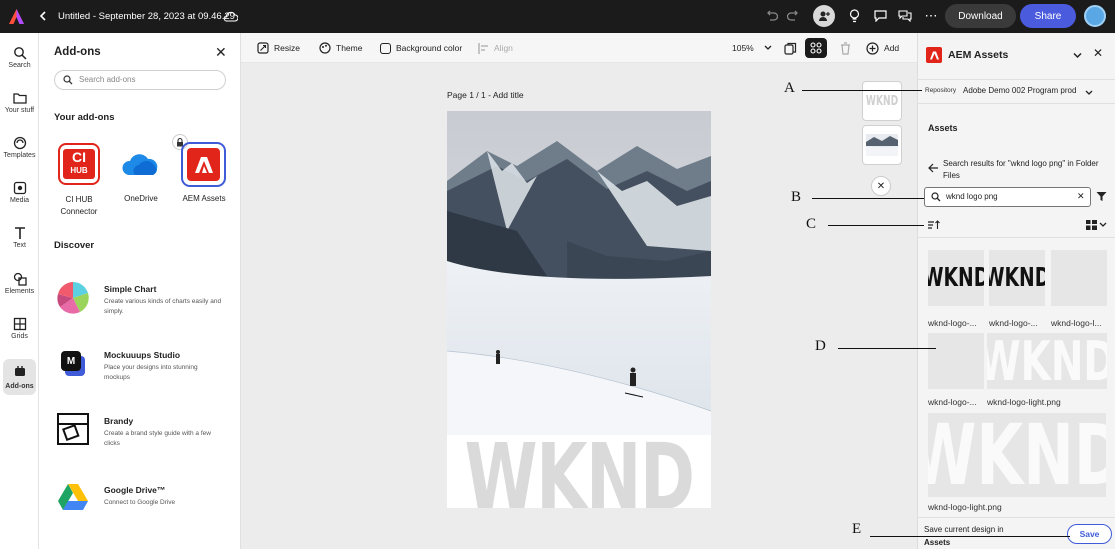 The height and width of the screenshot is (549, 1115). I want to click on redo-icon, so click(793, 16).